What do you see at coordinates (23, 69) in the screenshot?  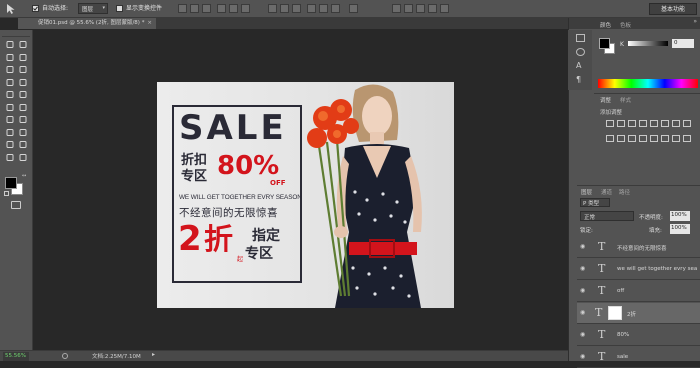 I see `eyedropper-tool-icon` at bounding box center [23, 69].